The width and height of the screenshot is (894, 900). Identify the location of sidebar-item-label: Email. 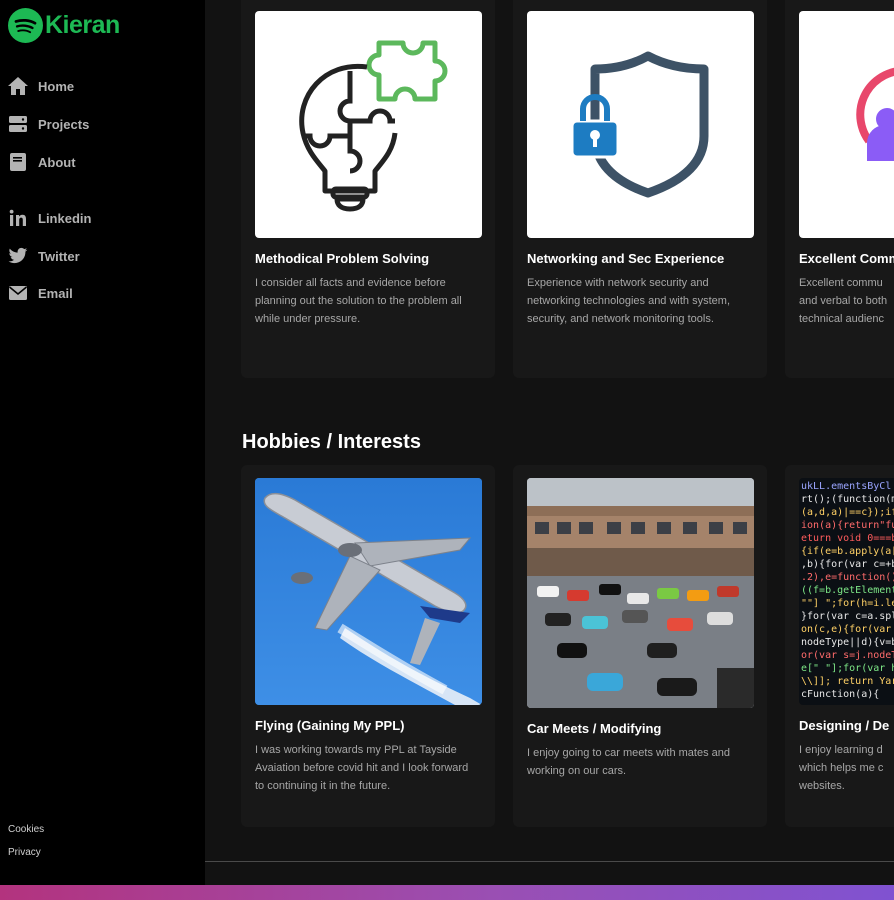
(55, 293).